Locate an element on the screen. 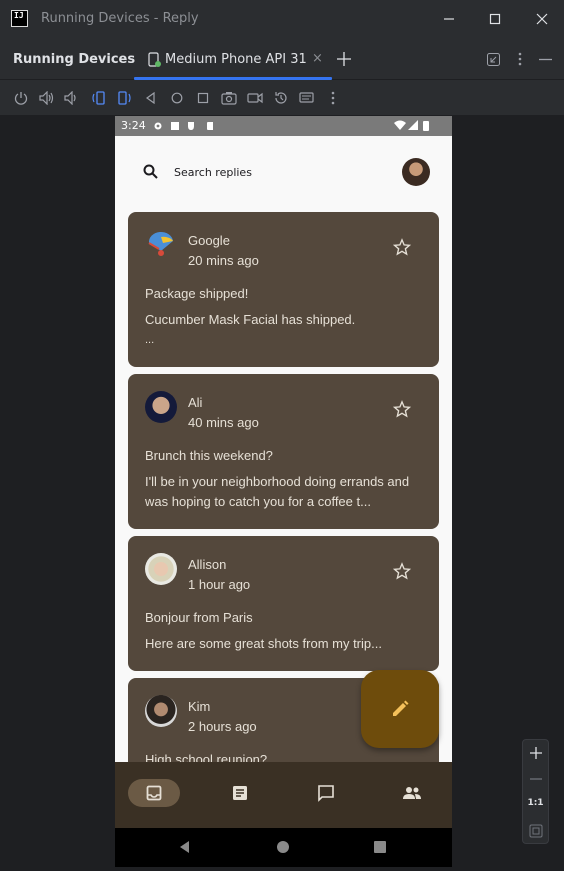 This screenshot has width=564, height=871. nav-articles is located at coordinates (240, 793).